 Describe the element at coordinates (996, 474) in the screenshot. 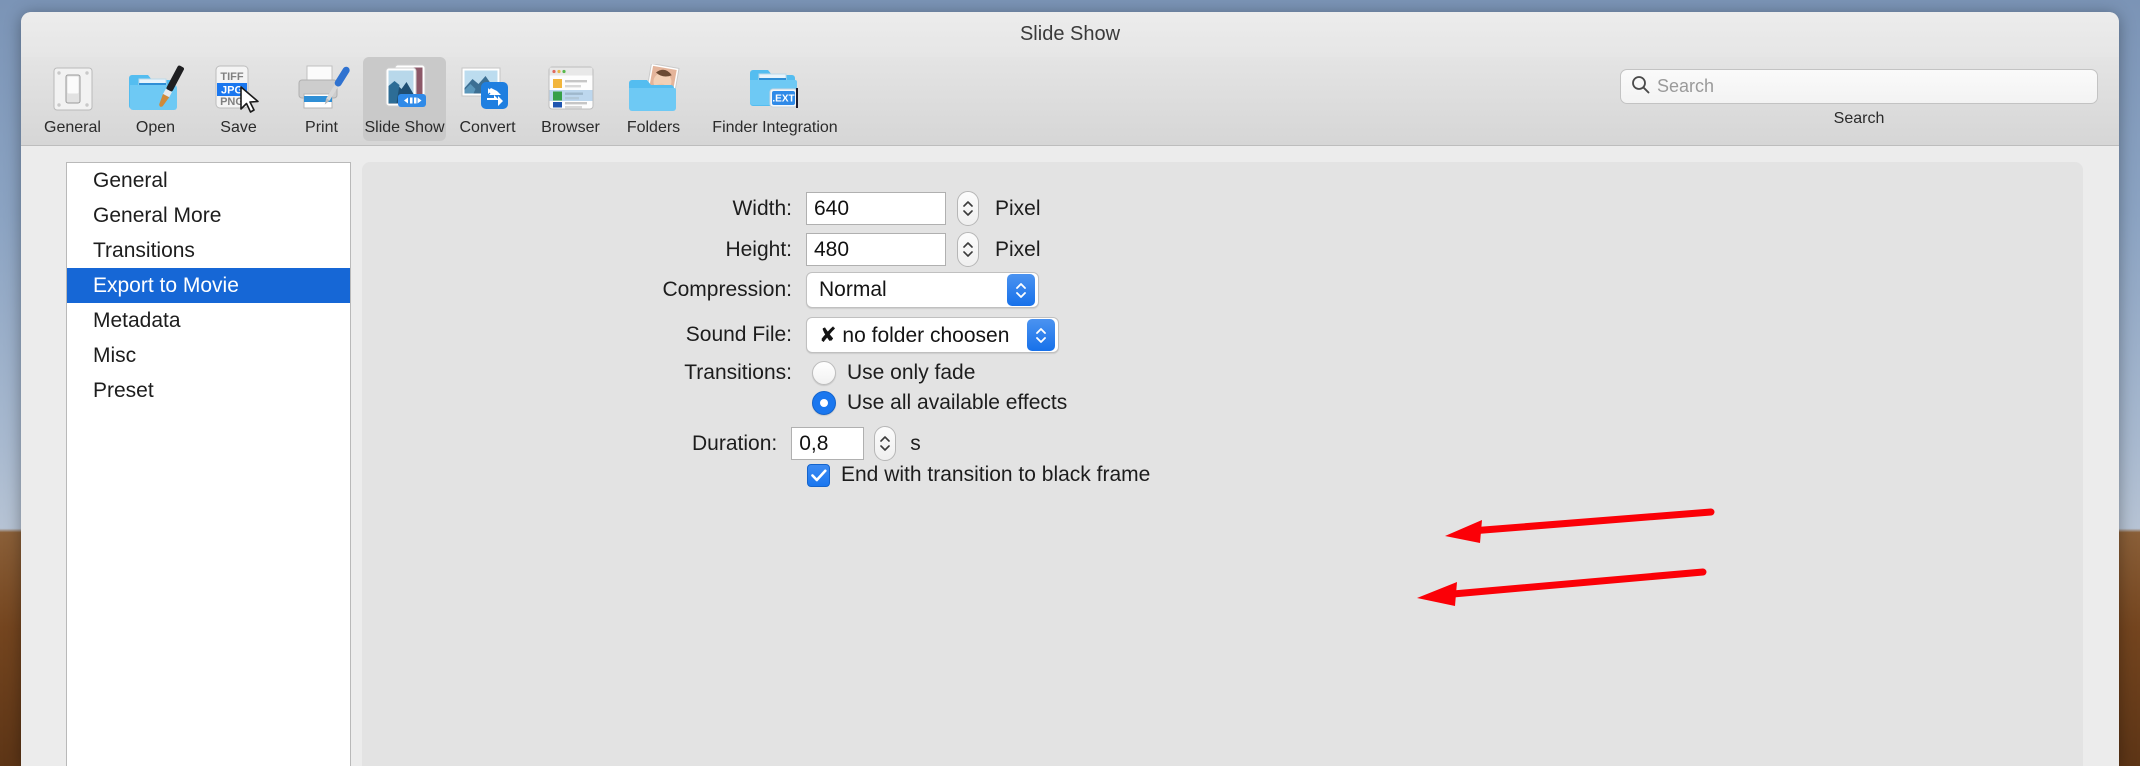

I see `end-black-frame-label: End with transition to black frame` at that location.